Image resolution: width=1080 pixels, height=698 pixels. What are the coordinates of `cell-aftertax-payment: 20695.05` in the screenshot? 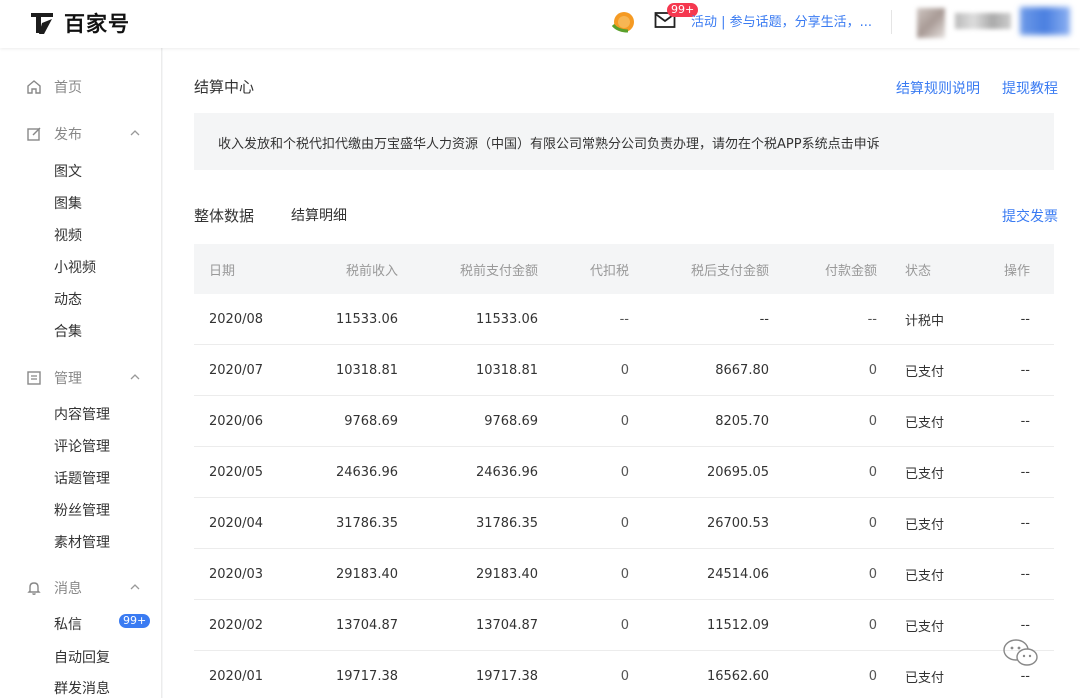 It's located at (737, 472).